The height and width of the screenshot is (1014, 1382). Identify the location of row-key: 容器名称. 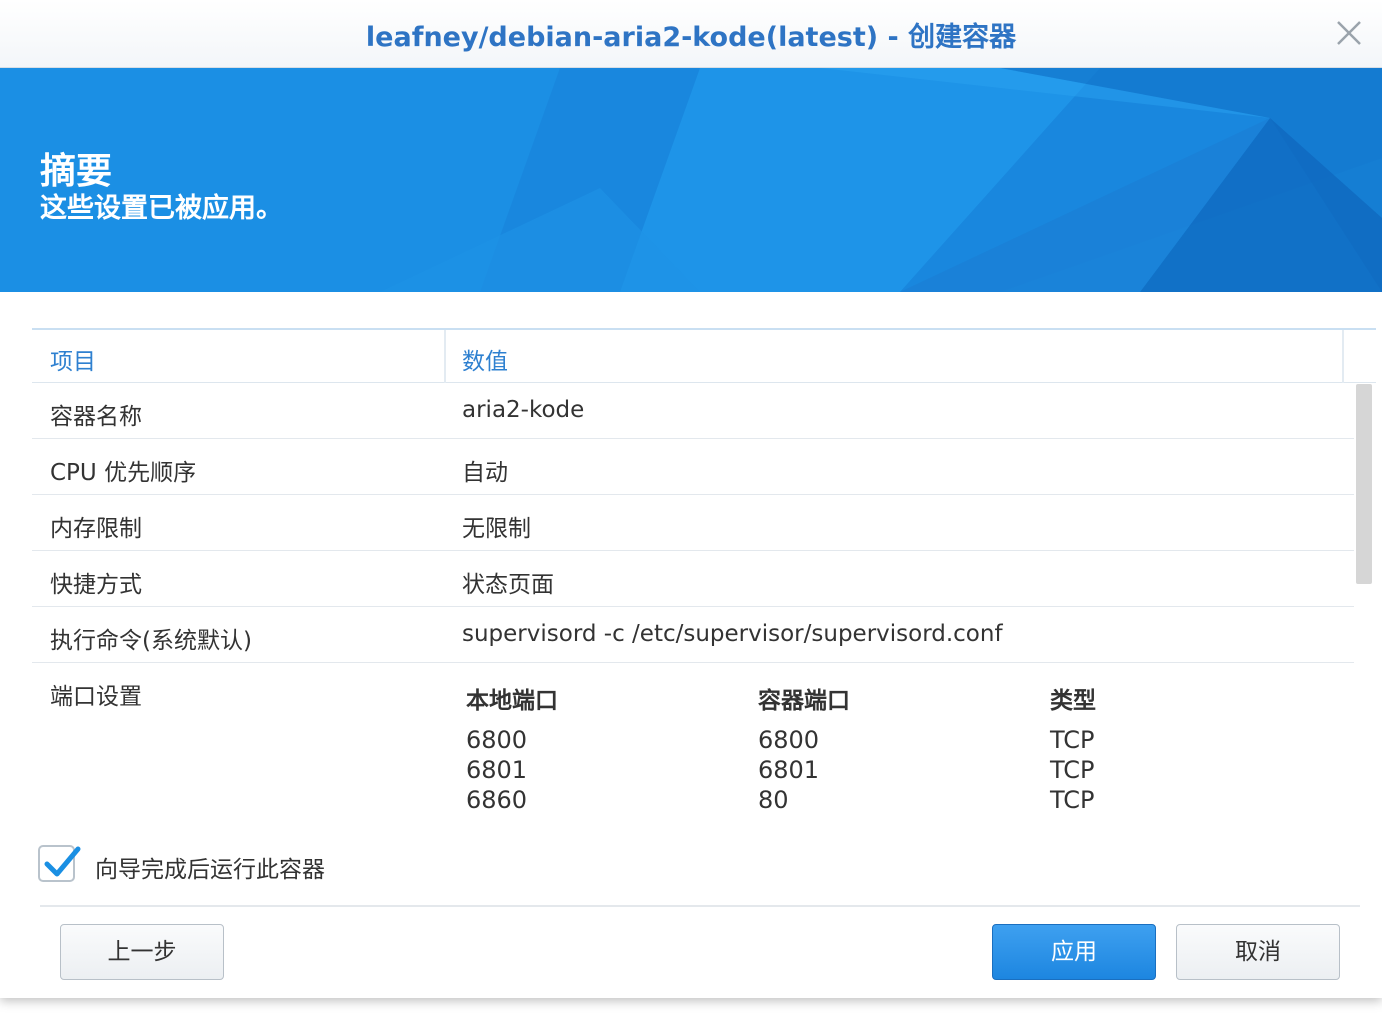
(96, 417).